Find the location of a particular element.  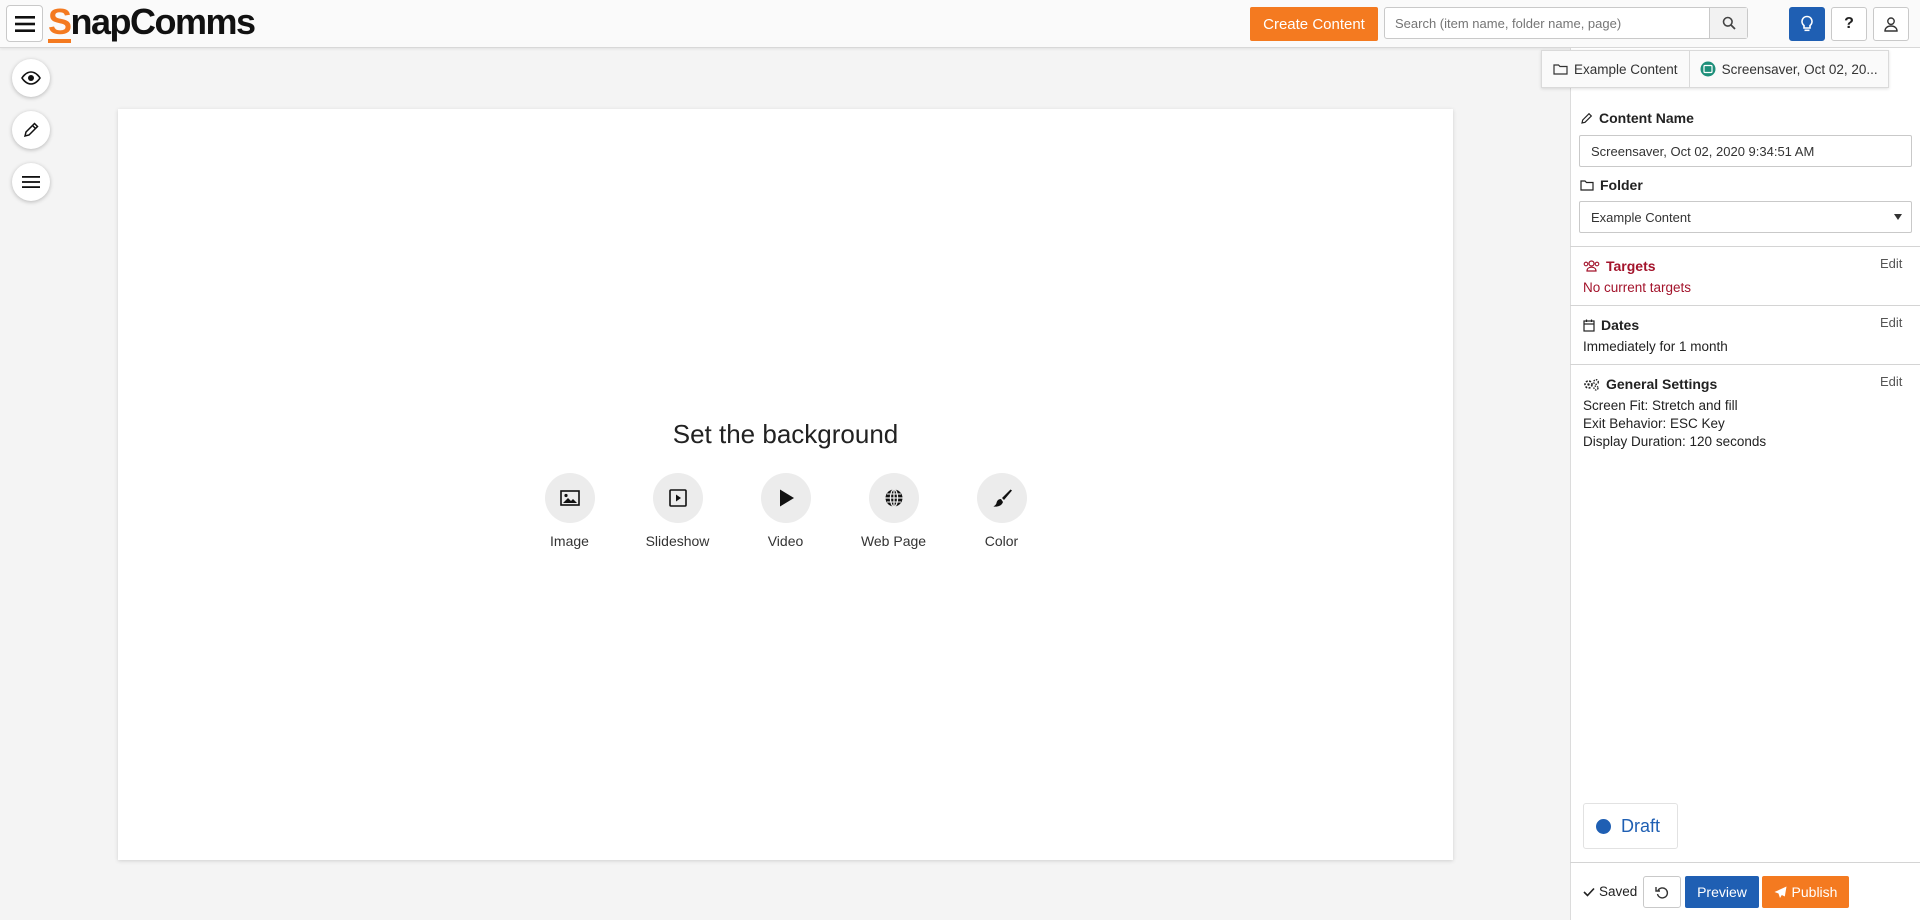

image-icon is located at coordinates (569, 498).